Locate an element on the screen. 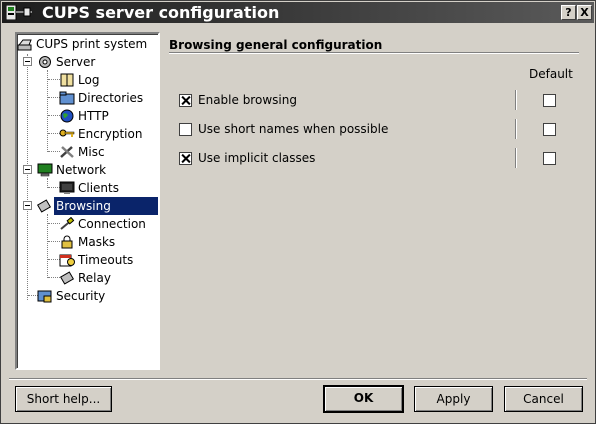 This screenshot has width=596, height=424. title-bar: CUPS server configuration ? X is located at coordinates (298, 12).